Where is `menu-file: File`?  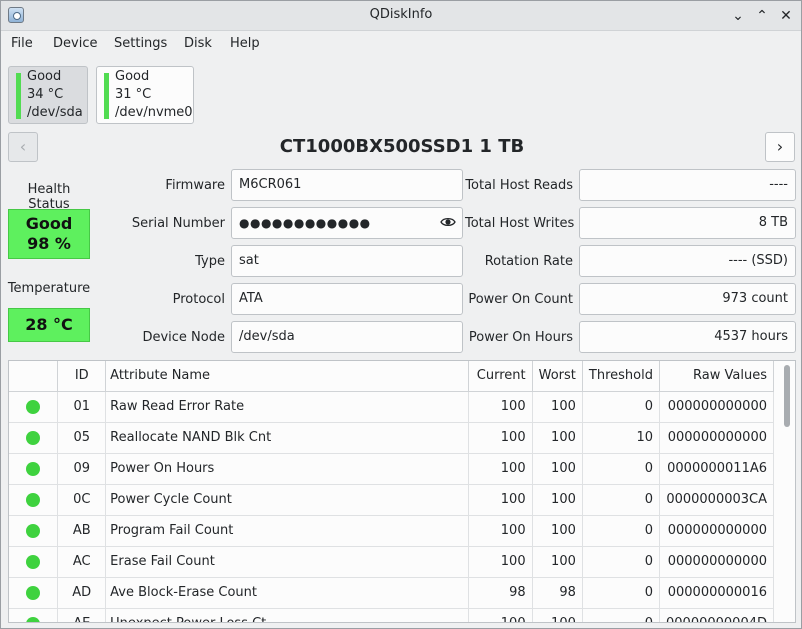
menu-file: File is located at coordinates (22, 43).